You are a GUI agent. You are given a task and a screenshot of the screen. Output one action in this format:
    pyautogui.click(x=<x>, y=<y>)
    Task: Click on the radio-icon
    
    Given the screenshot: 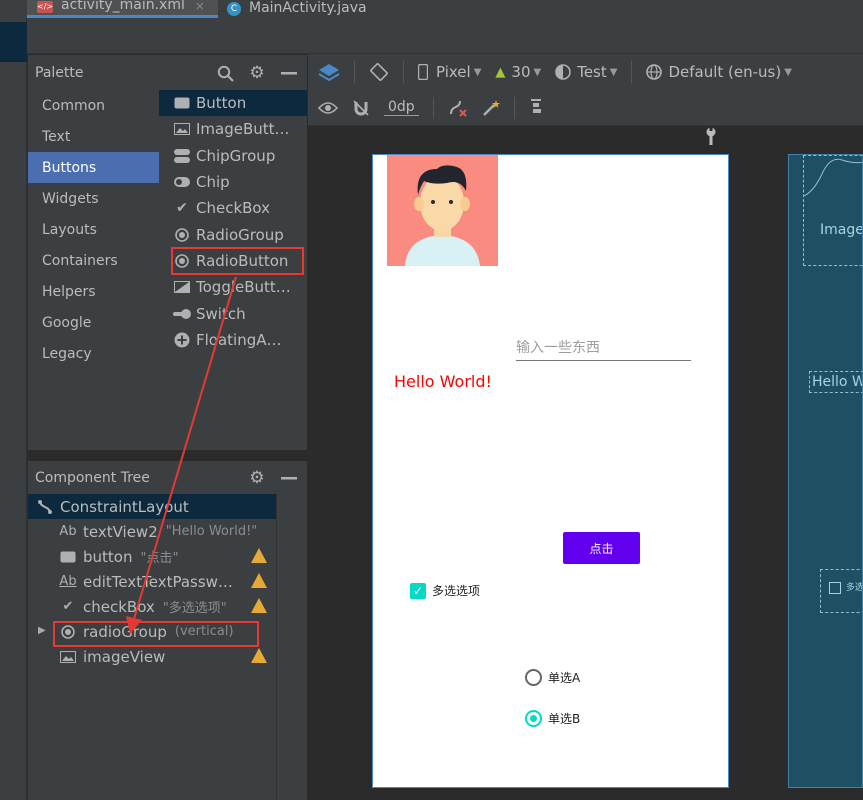 What is the action you would take?
    pyautogui.click(x=182, y=234)
    